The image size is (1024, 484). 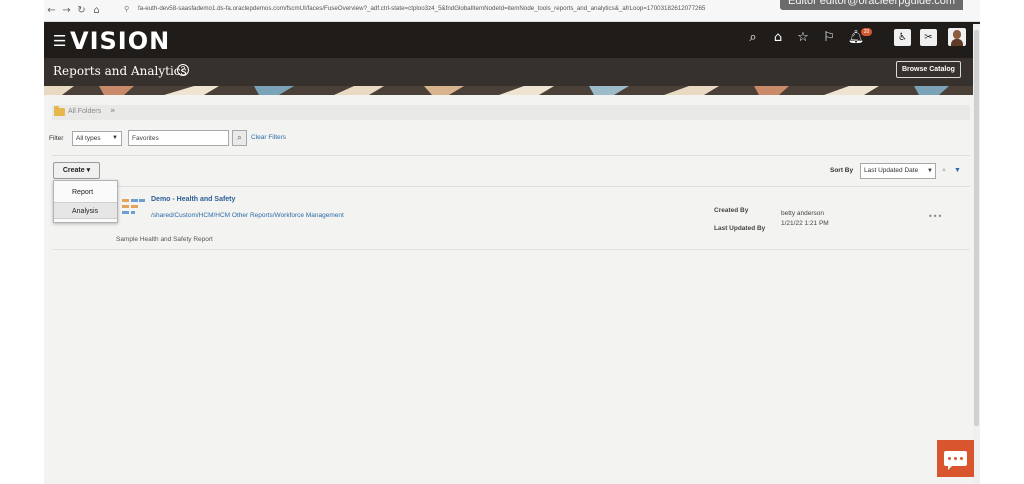 What do you see at coordinates (944, 170) in the screenshot?
I see `sort-ascending-icon: ▲` at bounding box center [944, 170].